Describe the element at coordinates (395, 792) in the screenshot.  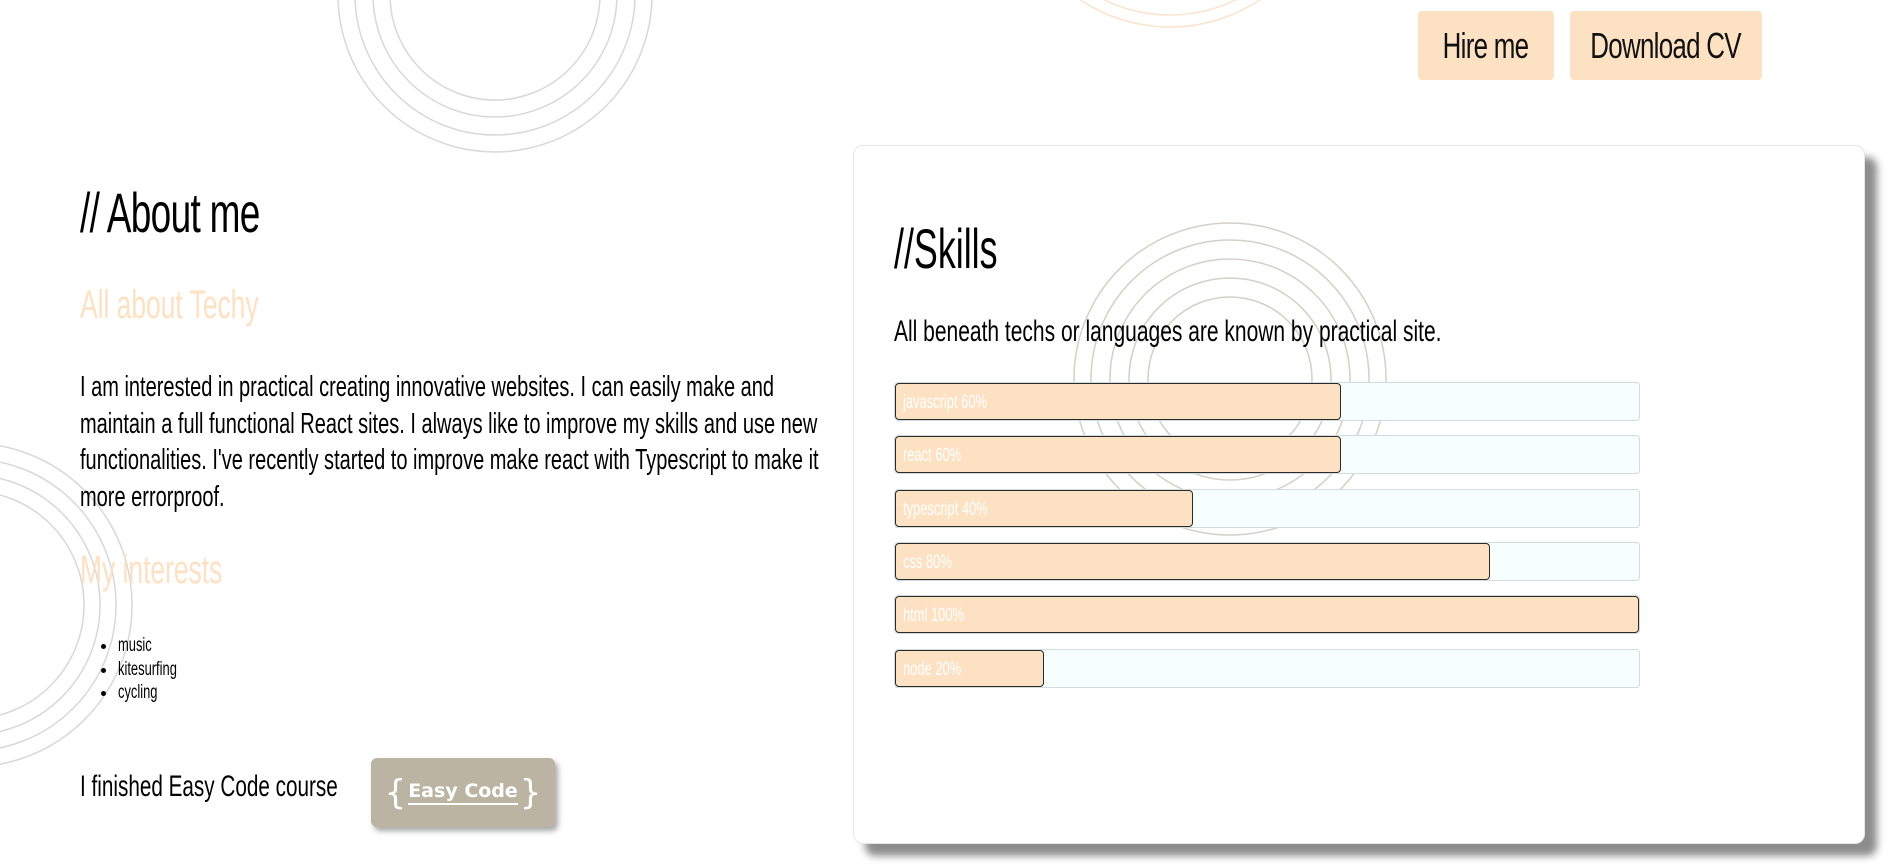
I see `left-brace-icon: {` at that location.